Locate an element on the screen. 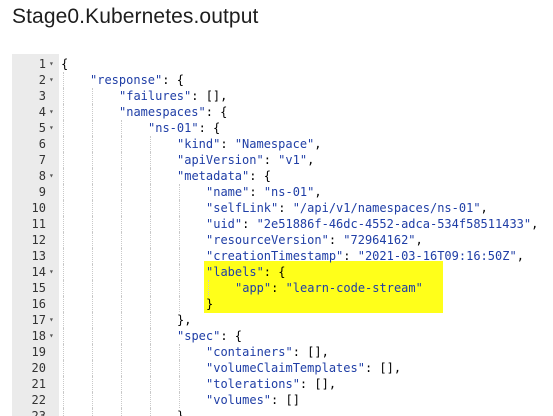 This screenshot has height=416, width=553. json-string: "2e51886f-46dc-4552-adca-534f58511433" is located at coordinates (394, 224).